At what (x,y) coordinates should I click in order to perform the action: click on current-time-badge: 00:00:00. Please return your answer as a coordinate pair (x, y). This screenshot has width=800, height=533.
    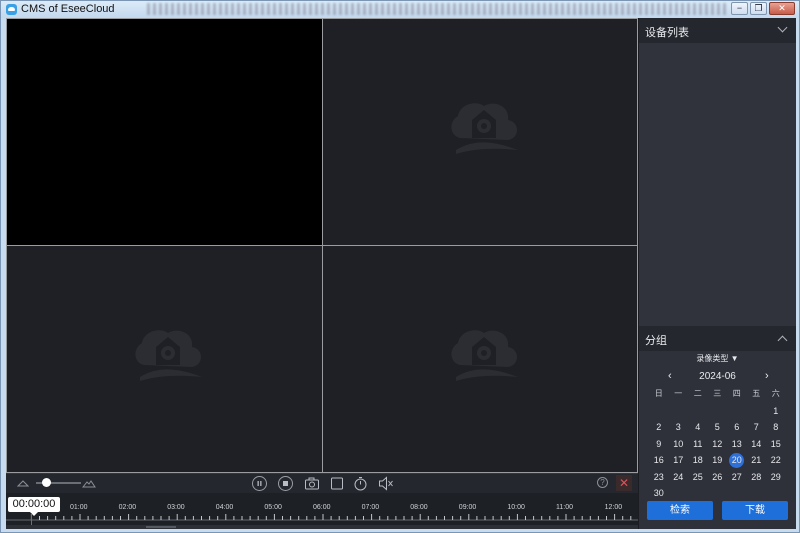
    Looking at the image, I should click on (34, 506).